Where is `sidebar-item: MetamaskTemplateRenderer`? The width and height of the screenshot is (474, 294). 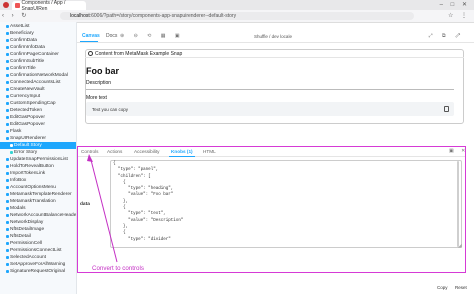 sidebar-item: MetamaskTemplateRenderer is located at coordinates (38, 194).